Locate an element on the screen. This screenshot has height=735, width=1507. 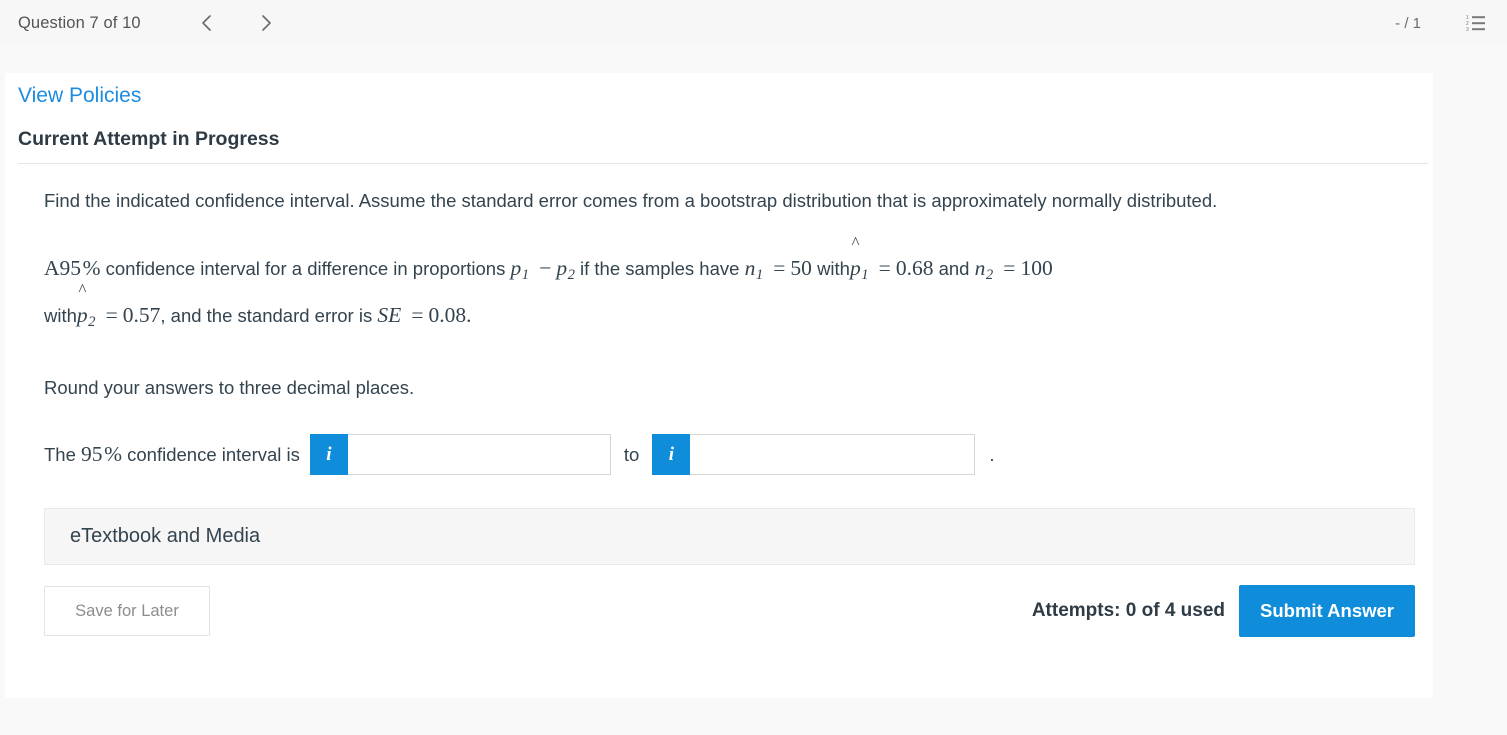
statement-p2: p2 is located at coordinates (565, 270).